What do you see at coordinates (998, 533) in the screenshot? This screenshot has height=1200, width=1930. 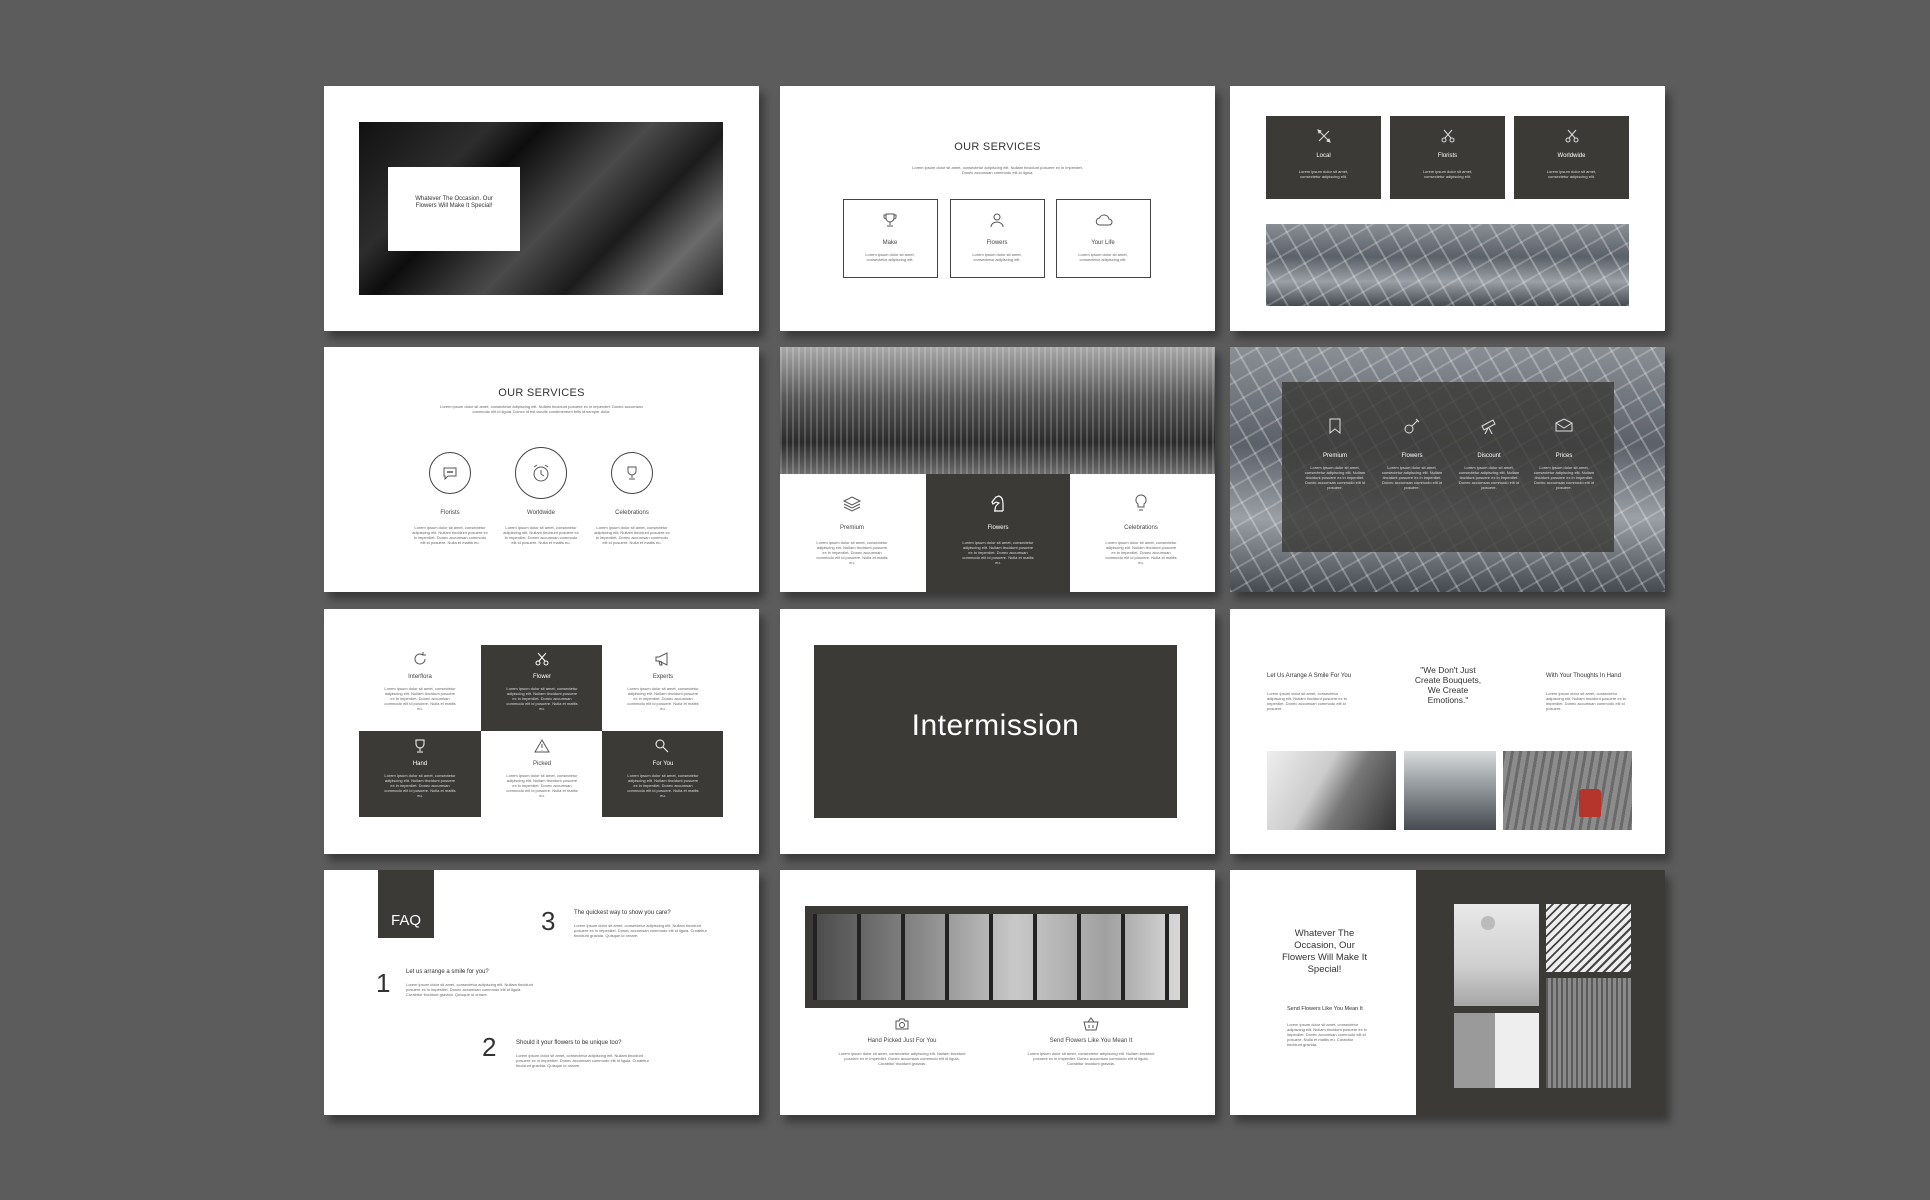 I see `highlight-panel` at bounding box center [998, 533].